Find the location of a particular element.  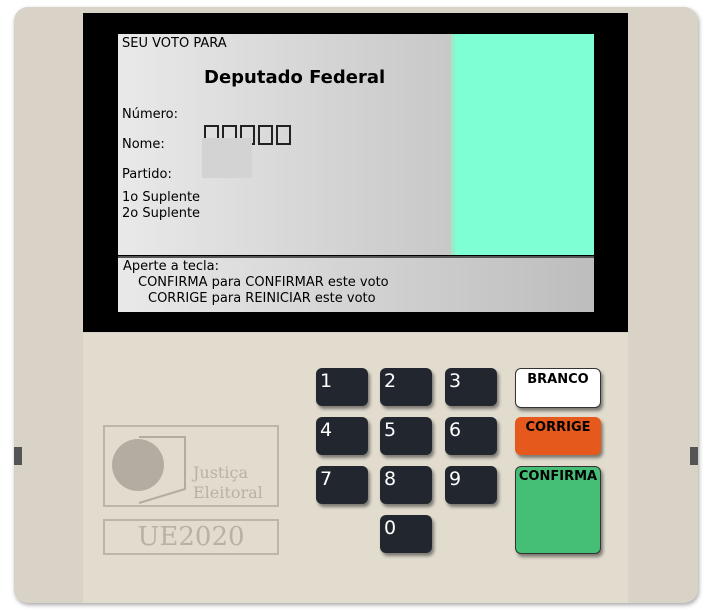

number-label: Número: is located at coordinates (150, 114).